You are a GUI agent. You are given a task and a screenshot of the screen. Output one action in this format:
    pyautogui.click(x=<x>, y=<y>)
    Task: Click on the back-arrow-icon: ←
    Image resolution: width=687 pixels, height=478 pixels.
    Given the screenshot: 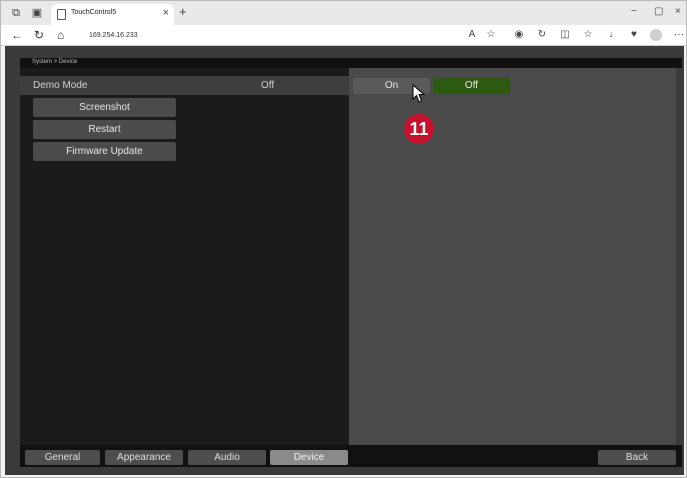 What is the action you would take?
    pyautogui.click(x=17, y=35)
    